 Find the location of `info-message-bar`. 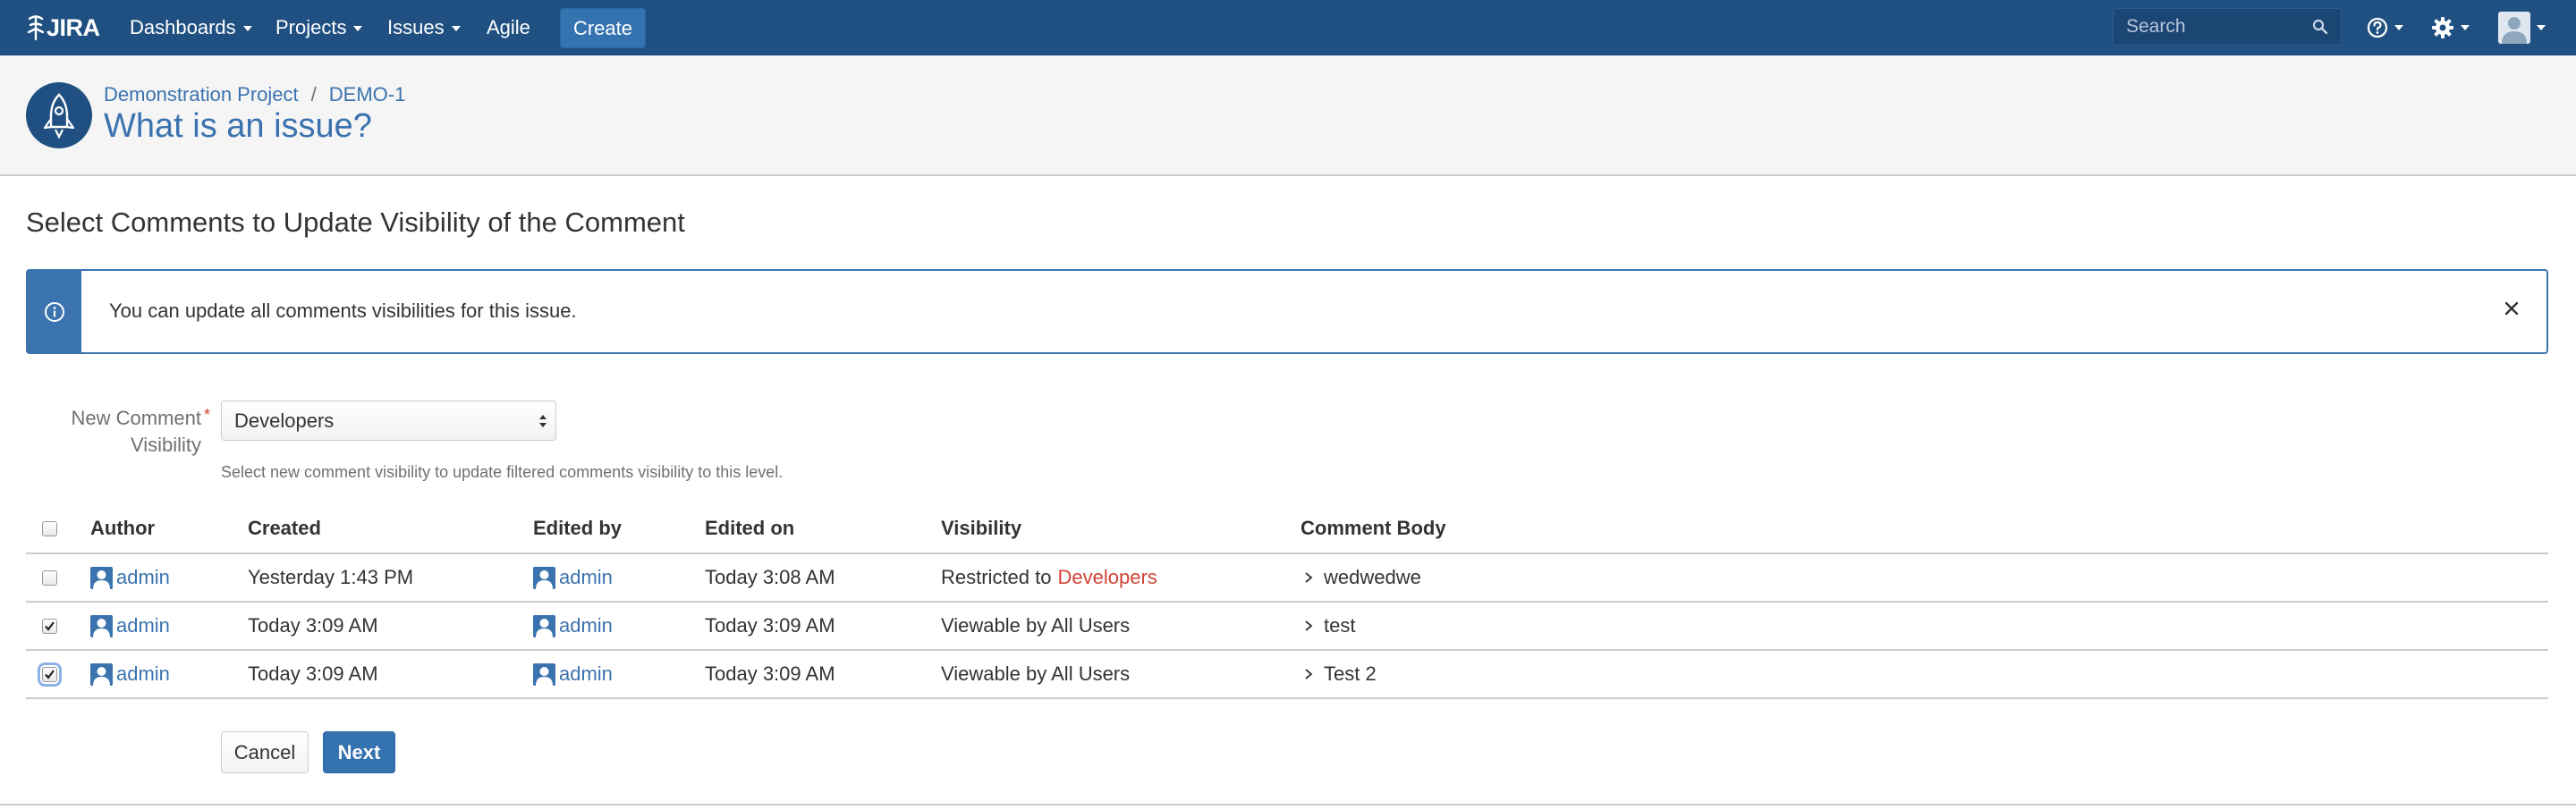

info-message-bar is located at coordinates (54, 311).